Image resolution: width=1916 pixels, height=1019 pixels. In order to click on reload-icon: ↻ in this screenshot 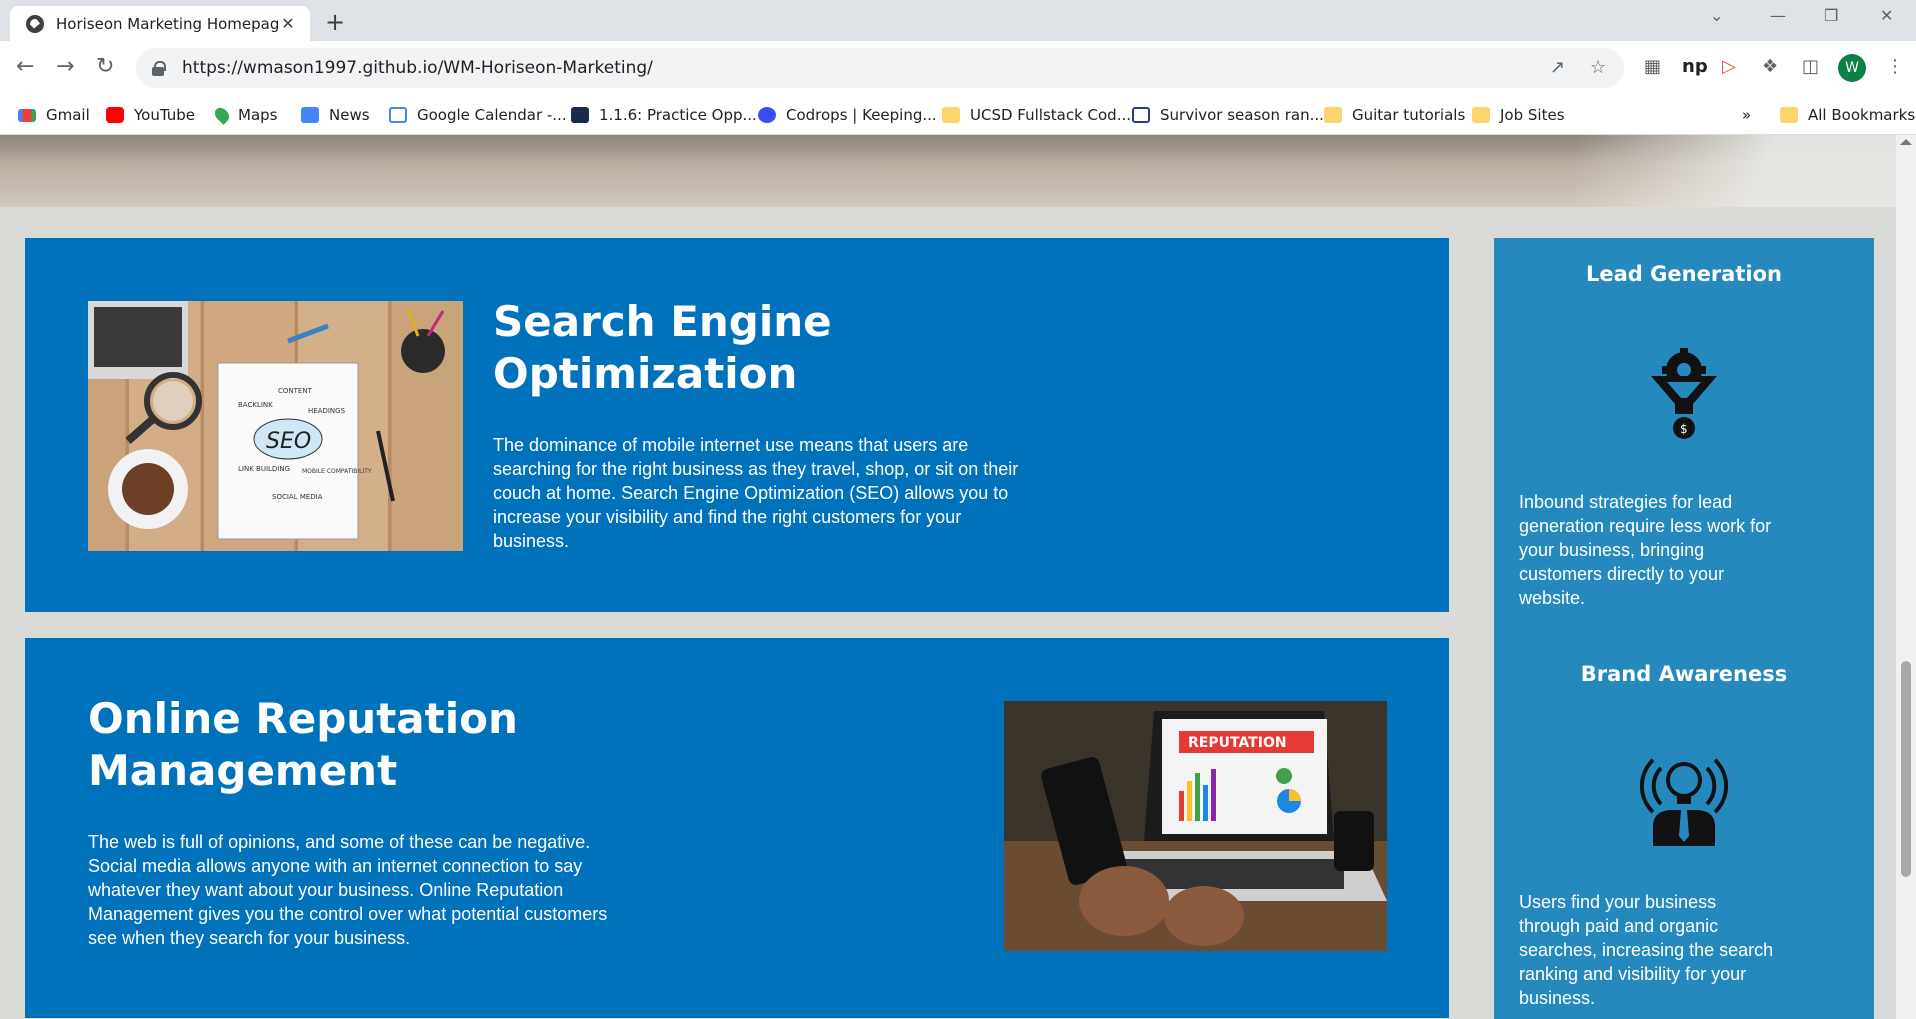, I will do `click(105, 66)`.